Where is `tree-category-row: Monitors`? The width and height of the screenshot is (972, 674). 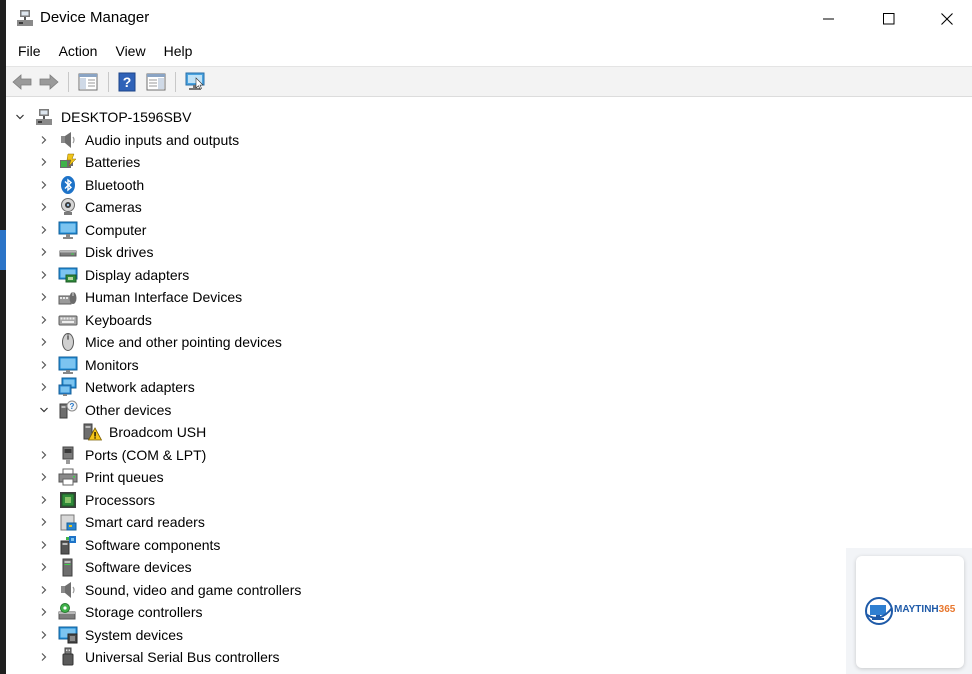
tree-category-row: Monitors is located at coordinates (176, 365).